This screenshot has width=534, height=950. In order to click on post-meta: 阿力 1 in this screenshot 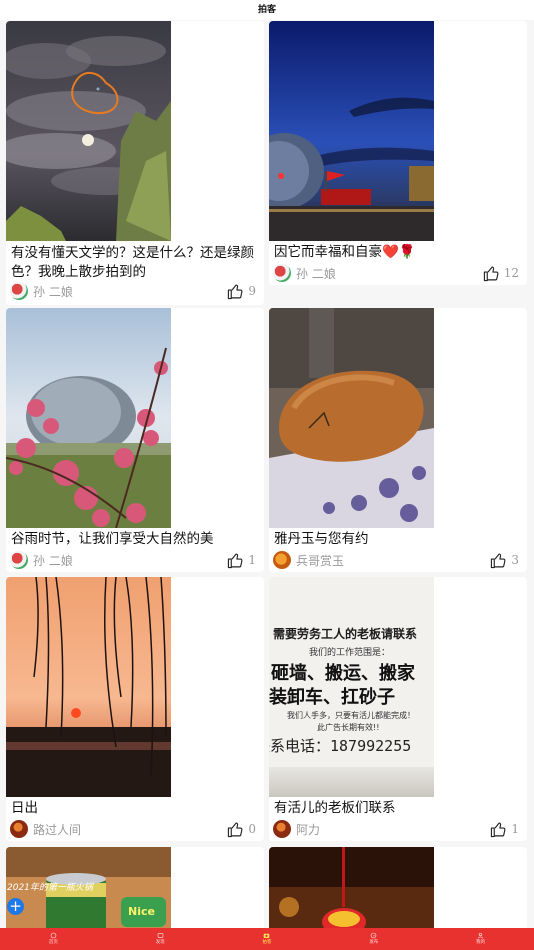, I will do `click(396, 829)`.